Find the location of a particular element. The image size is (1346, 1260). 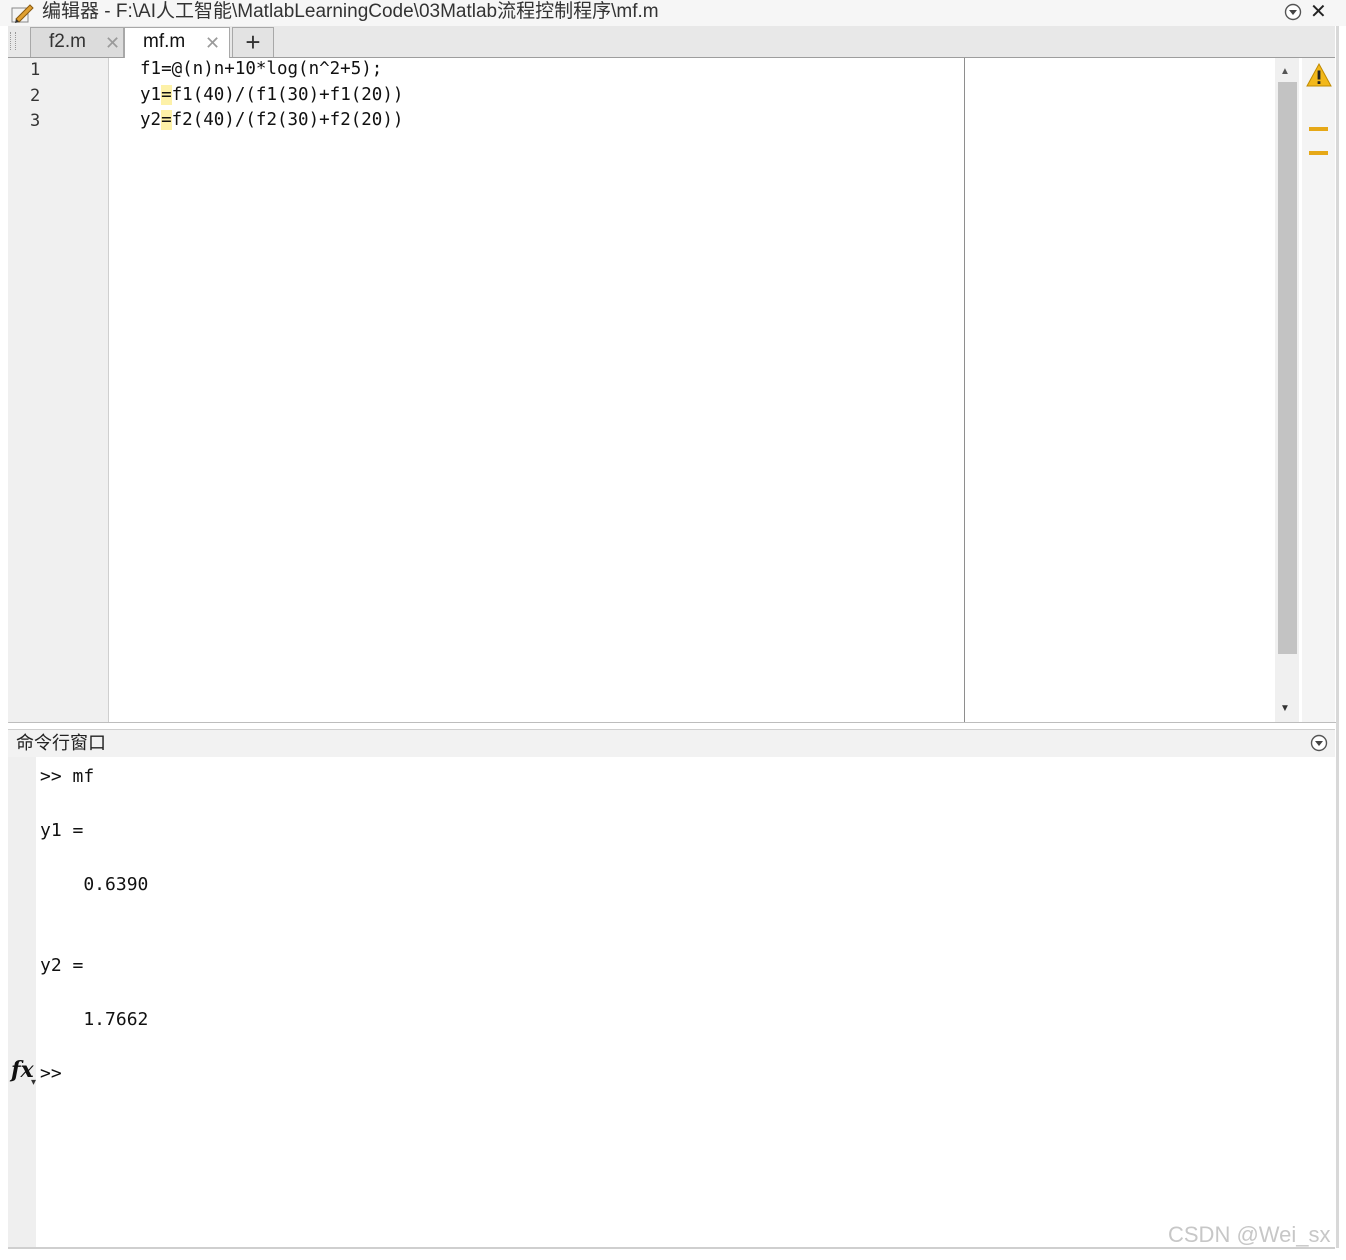

code-line: y2=f2(40)/(f2(30)+f2(20)) is located at coordinates (271, 120).